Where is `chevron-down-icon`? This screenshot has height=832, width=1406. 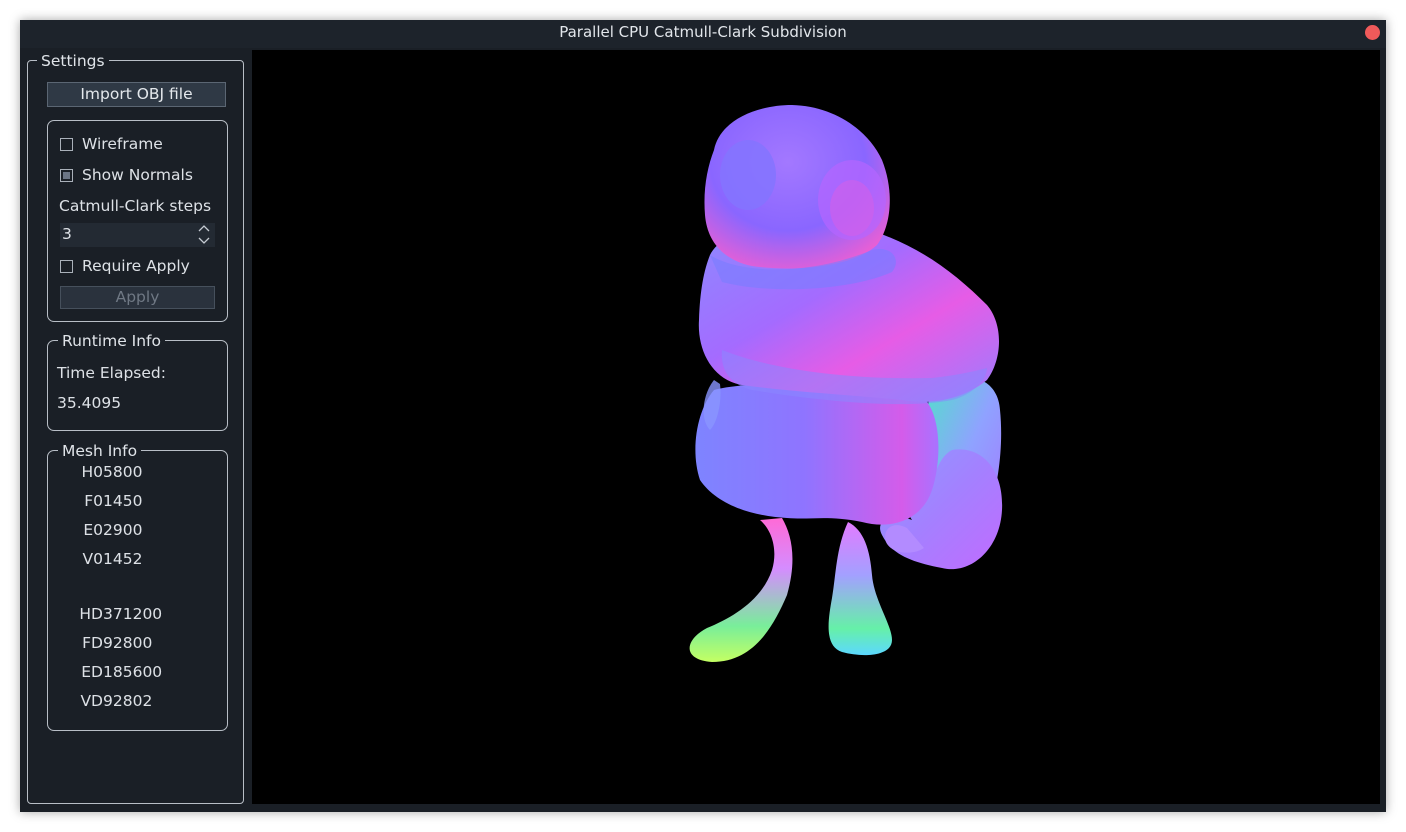
chevron-down-icon is located at coordinates (204, 240).